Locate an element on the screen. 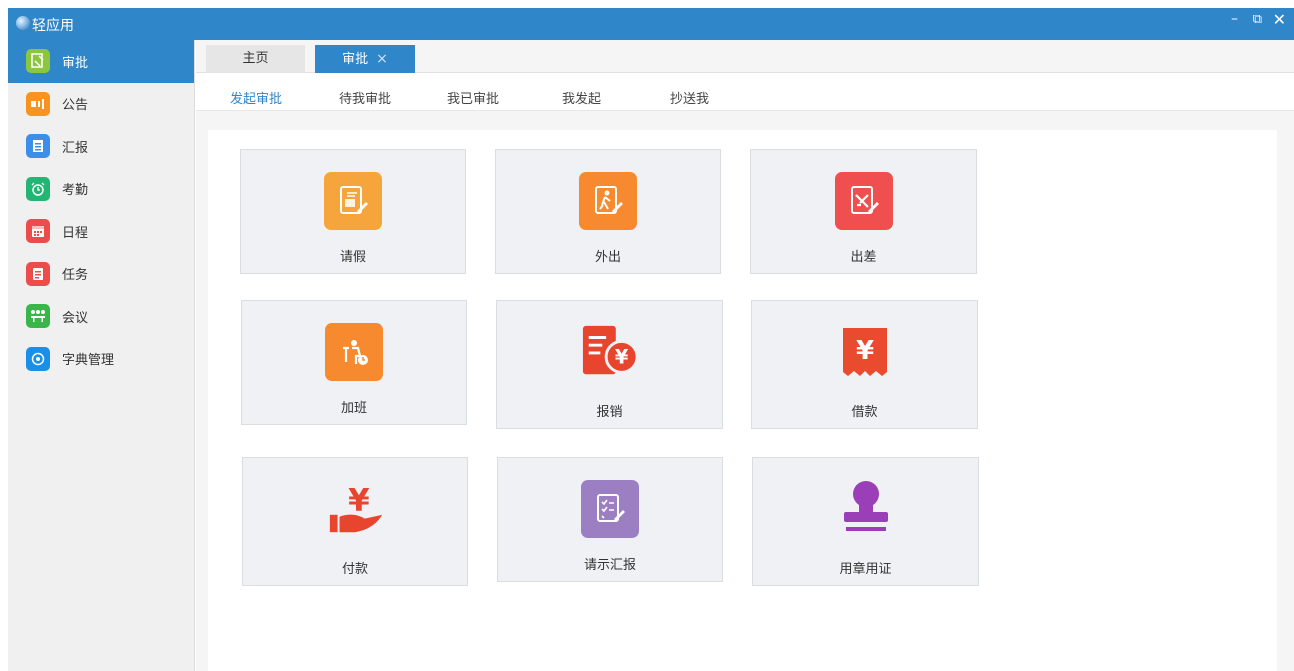 This screenshot has height=671, width=1294. card-label: 外出 is located at coordinates (607, 257).